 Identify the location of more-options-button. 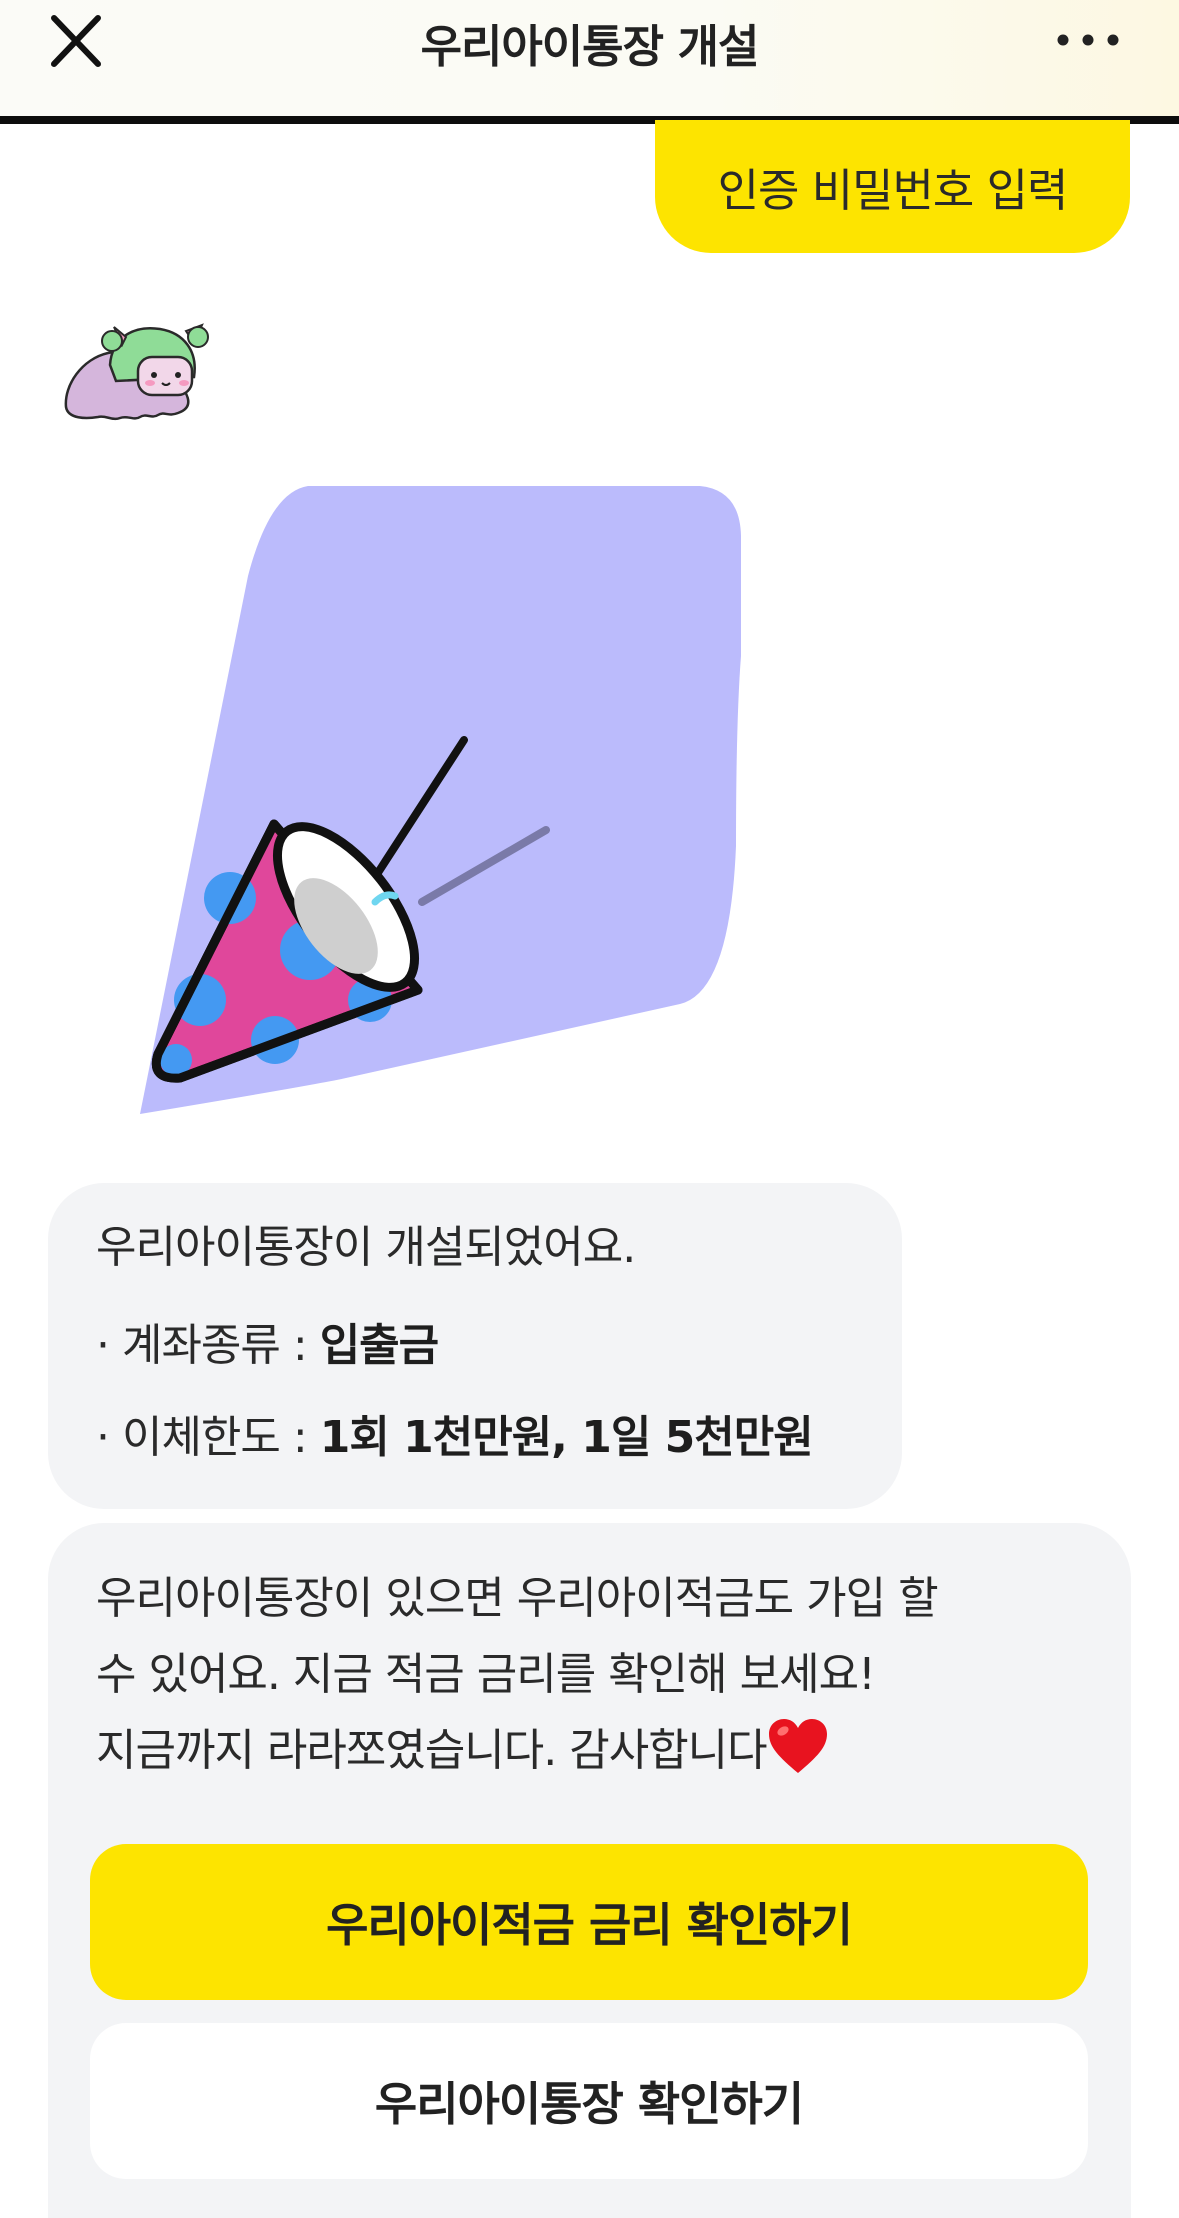
(1088, 40).